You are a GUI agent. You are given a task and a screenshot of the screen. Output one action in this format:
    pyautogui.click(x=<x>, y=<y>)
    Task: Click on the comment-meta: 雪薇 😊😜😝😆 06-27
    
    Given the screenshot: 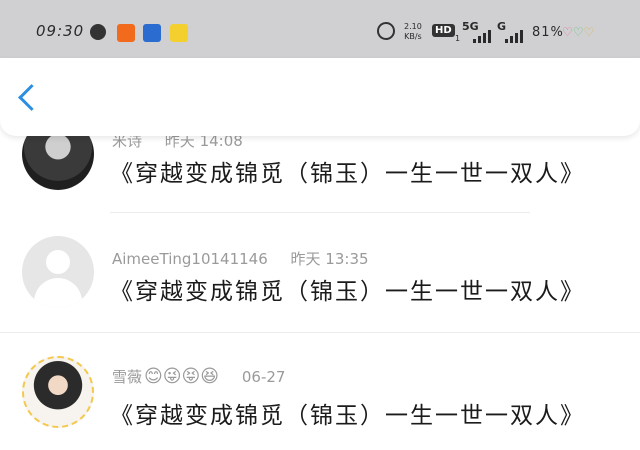 What is the action you would take?
    pyautogui.click(x=198, y=376)
    